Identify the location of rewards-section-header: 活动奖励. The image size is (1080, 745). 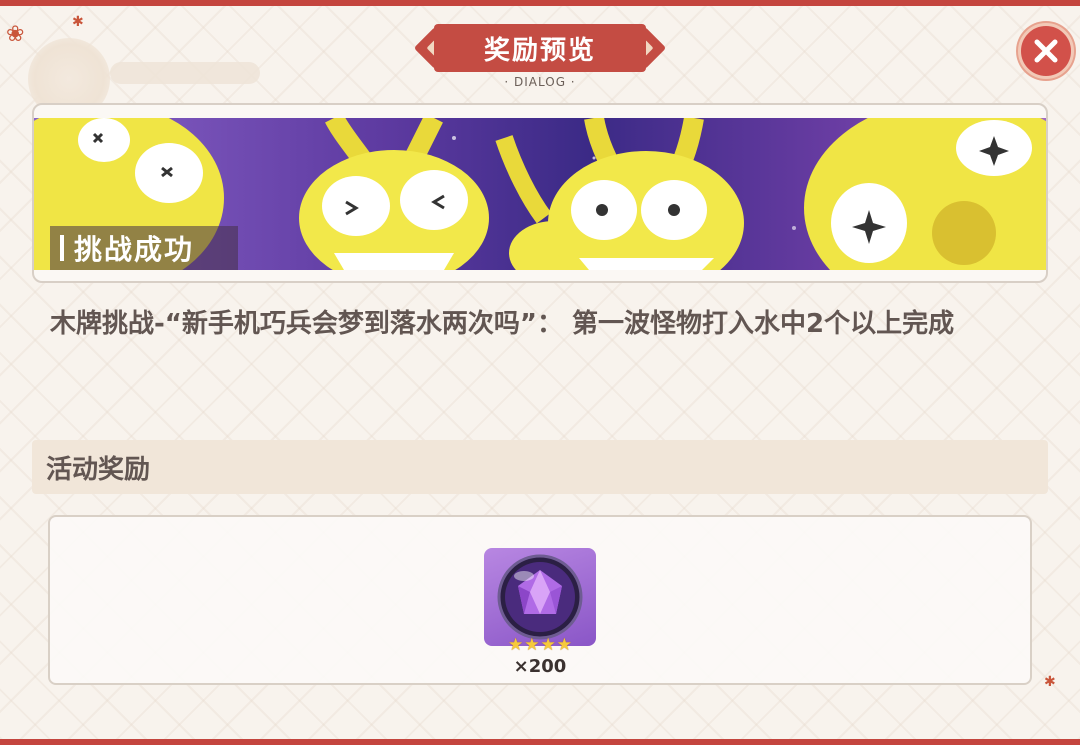
(540, 467).